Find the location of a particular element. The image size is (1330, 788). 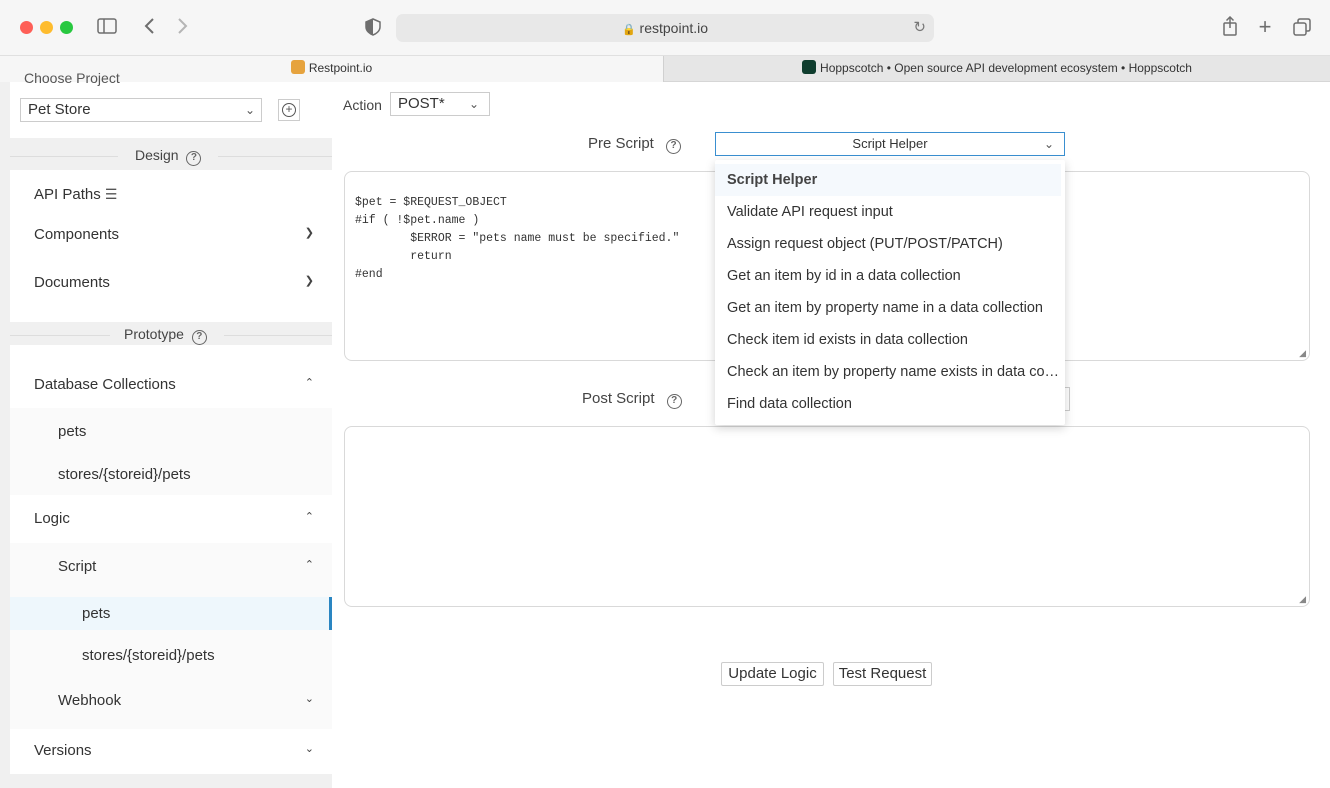

webhook-item: Webhook ⌄ is located at coordinates (171, 700).